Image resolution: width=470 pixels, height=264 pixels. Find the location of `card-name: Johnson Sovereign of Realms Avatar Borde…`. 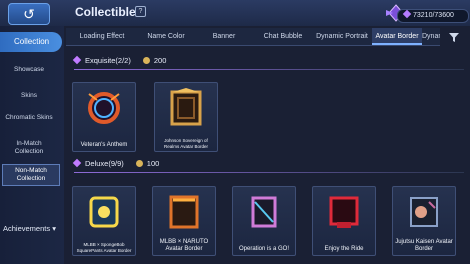

card-name: Johnson Sovereign of Realms Avatar Borde… is located at coordinates (186, 143).